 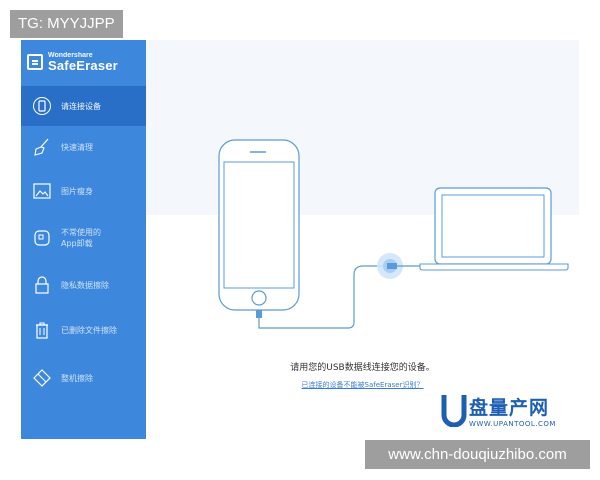 What do you see at coordinates (42, 191) in the screenshot?
I see `image-icon` at bounding box center [42, 191].